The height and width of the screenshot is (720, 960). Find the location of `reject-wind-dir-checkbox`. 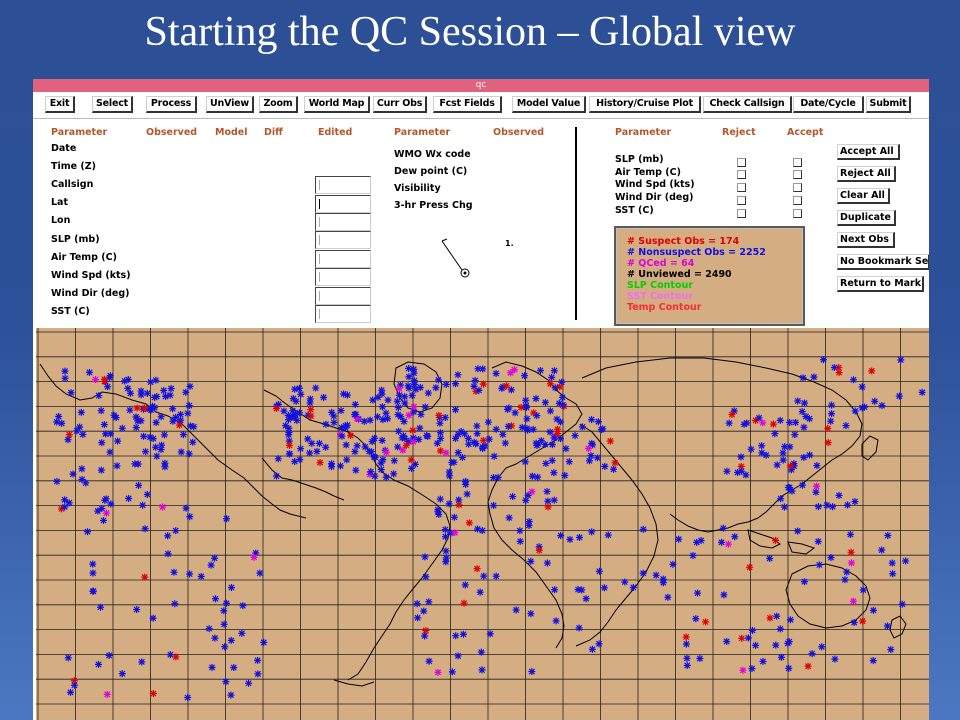

reject-wind-dir-checkbox is located at coordinates (741, 200).